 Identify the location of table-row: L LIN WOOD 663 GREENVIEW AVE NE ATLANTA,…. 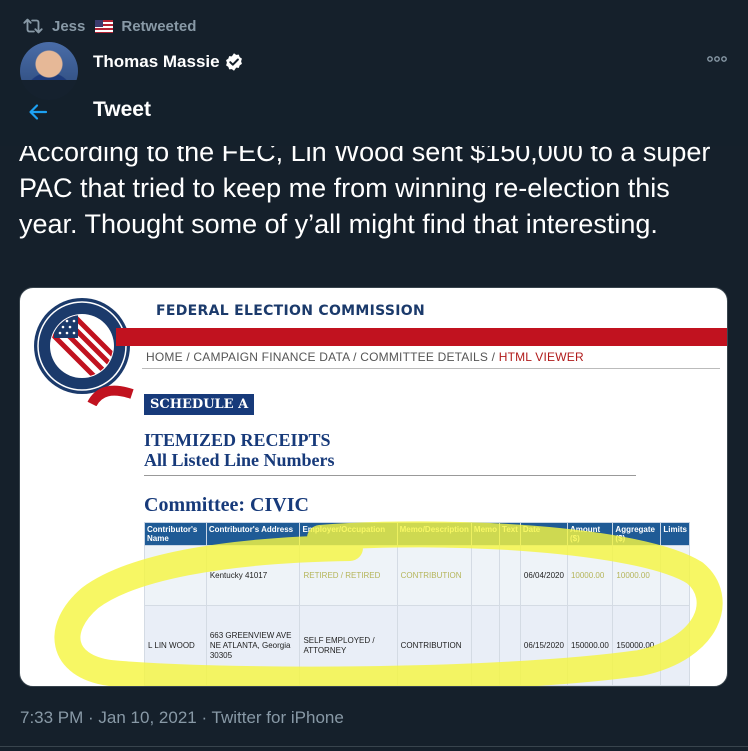
(417, 645).